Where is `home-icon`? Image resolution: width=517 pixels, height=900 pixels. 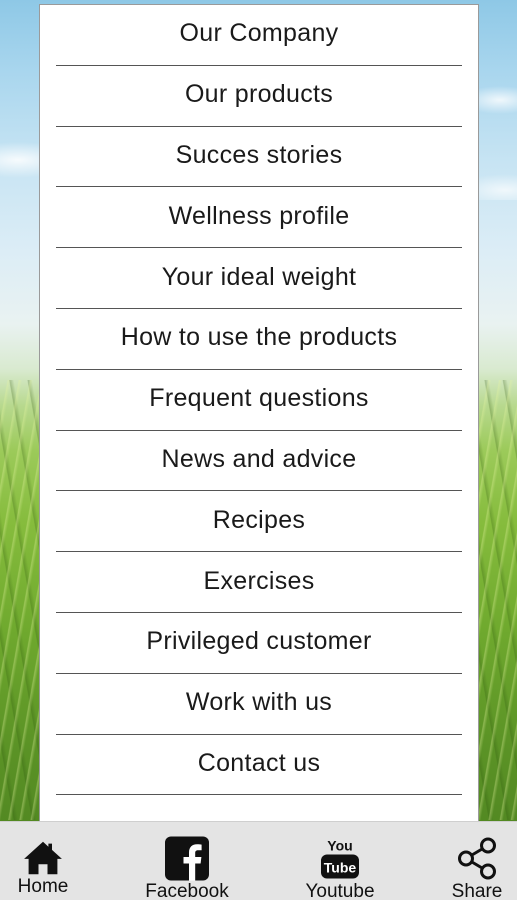 home-icon is located at coordinates (43, 858).